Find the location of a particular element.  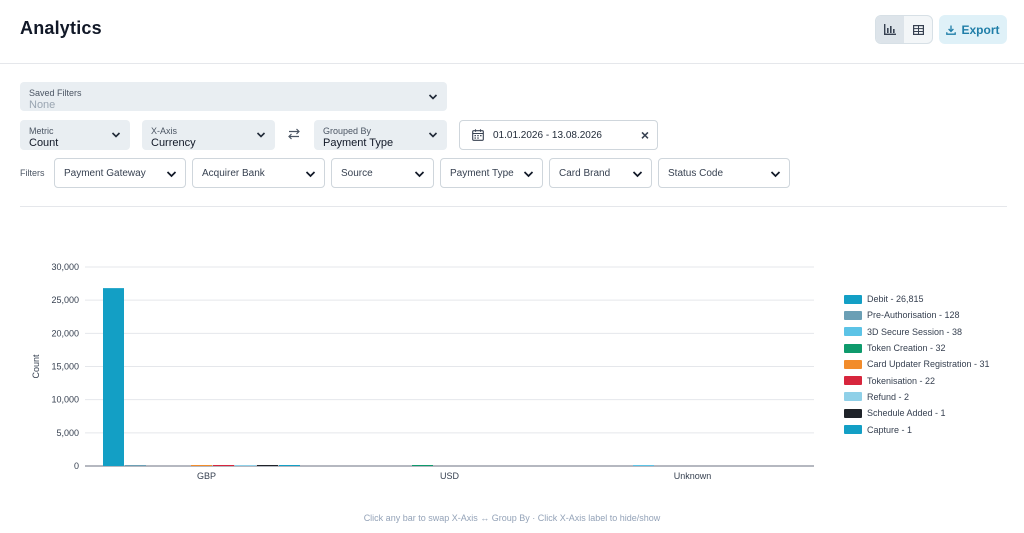

filter-label: Source is located at coordinates (357, 173).